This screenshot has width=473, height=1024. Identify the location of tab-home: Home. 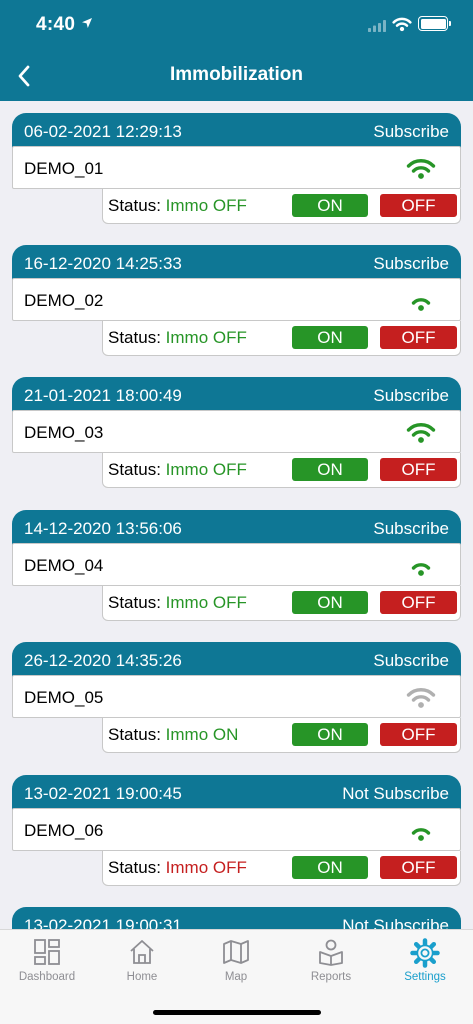
(142, 960).